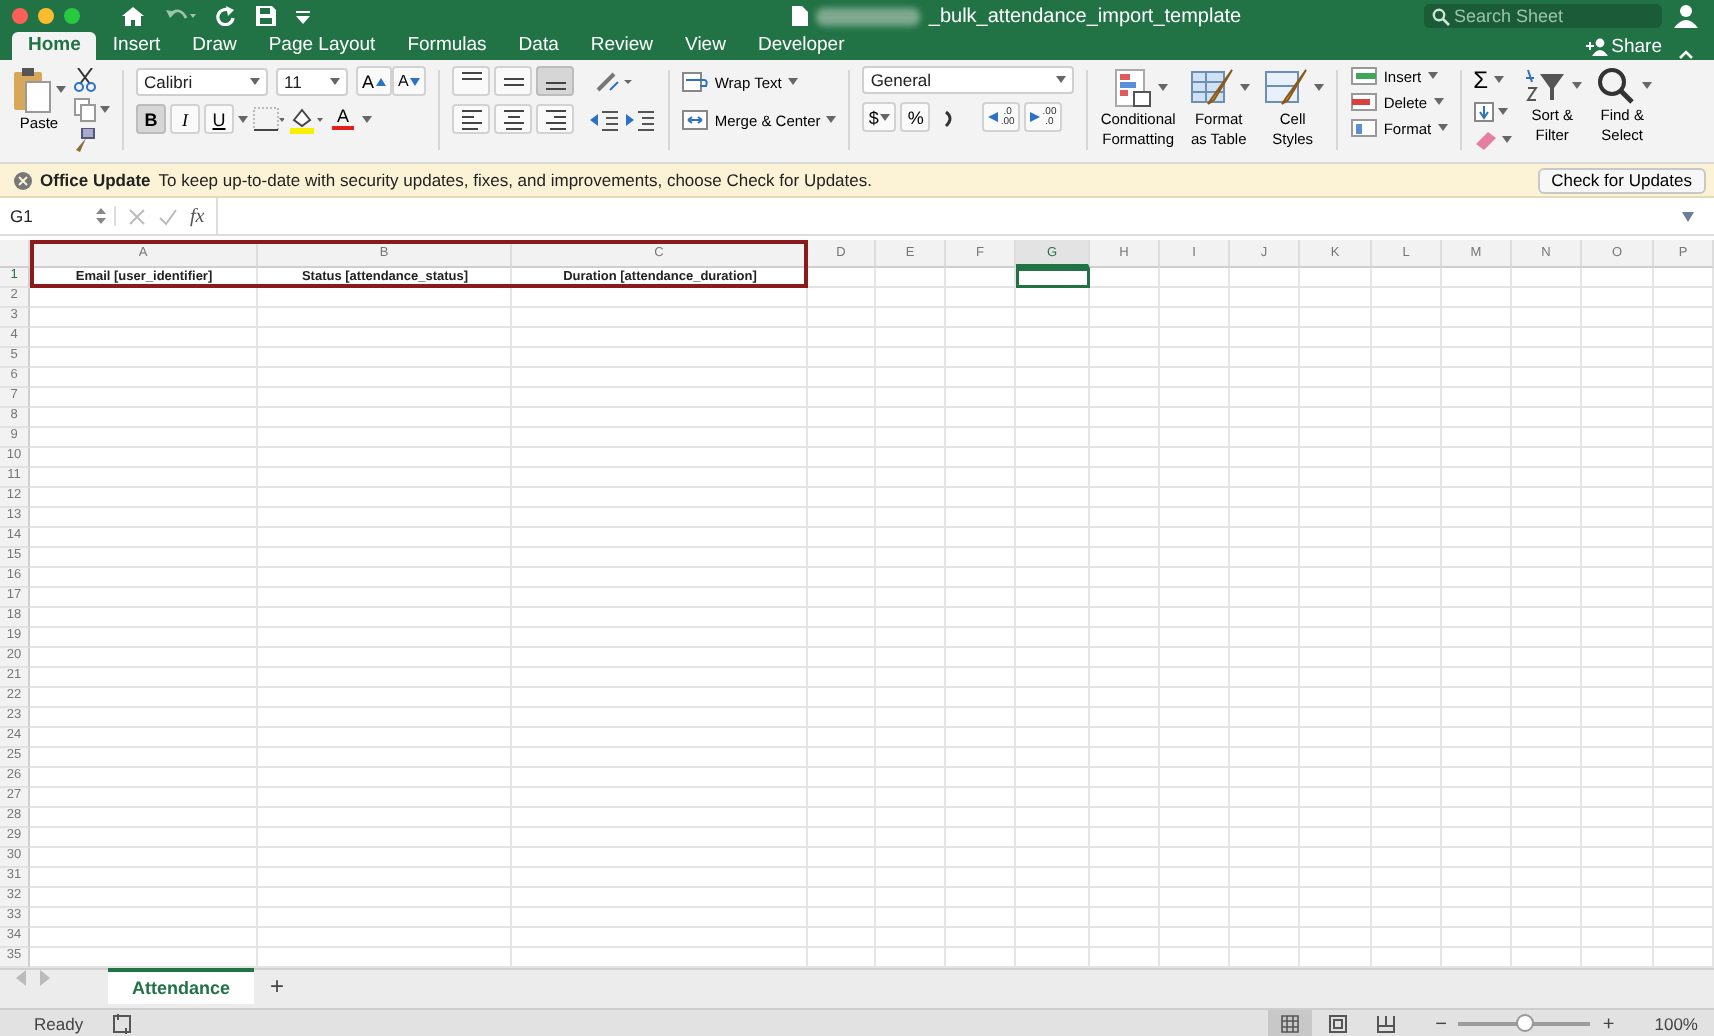  I want to click on format-painter-icon, so click(85, 140).